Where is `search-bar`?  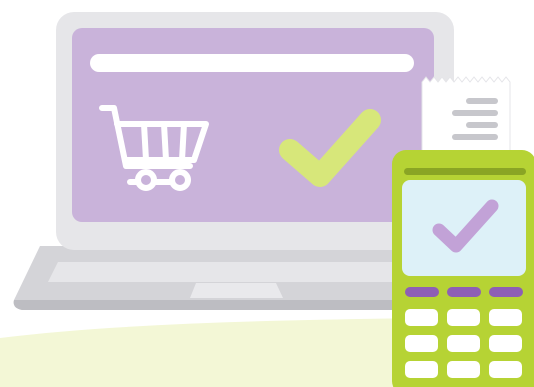
search-bar is located at coordinates (252, 63).